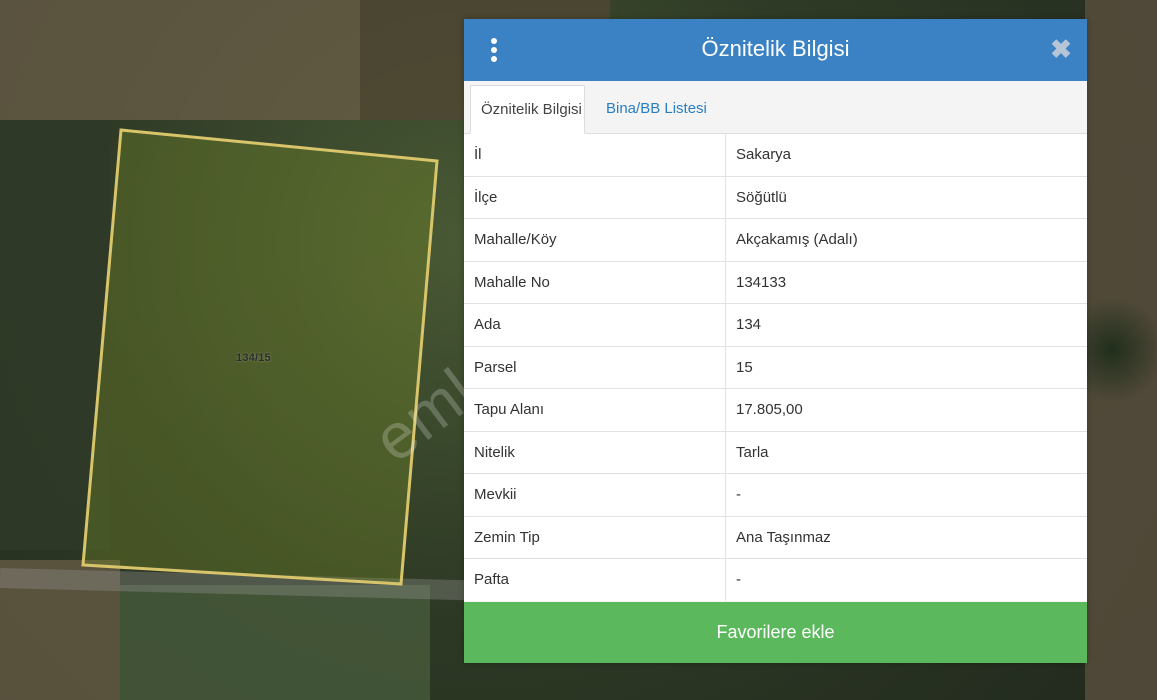 Image resolution: width=1157 pixels, height=700 pixels. What do you see at coordinates (595, 282) in the screenshot?
I see `attribute-key: Mahalle No` at bounding box center [595, 282].